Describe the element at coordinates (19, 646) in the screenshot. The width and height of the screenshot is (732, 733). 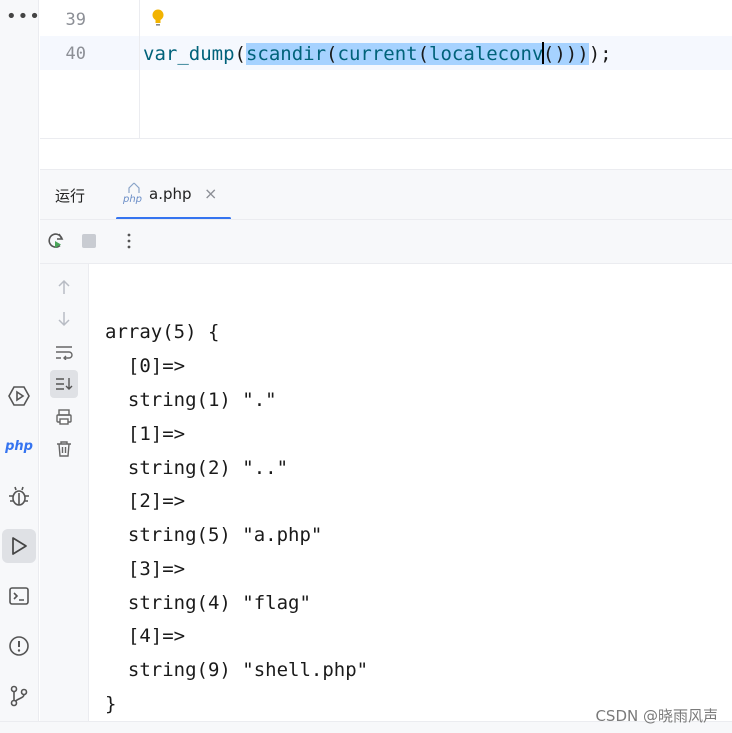
I see `problems-icon` at that location.